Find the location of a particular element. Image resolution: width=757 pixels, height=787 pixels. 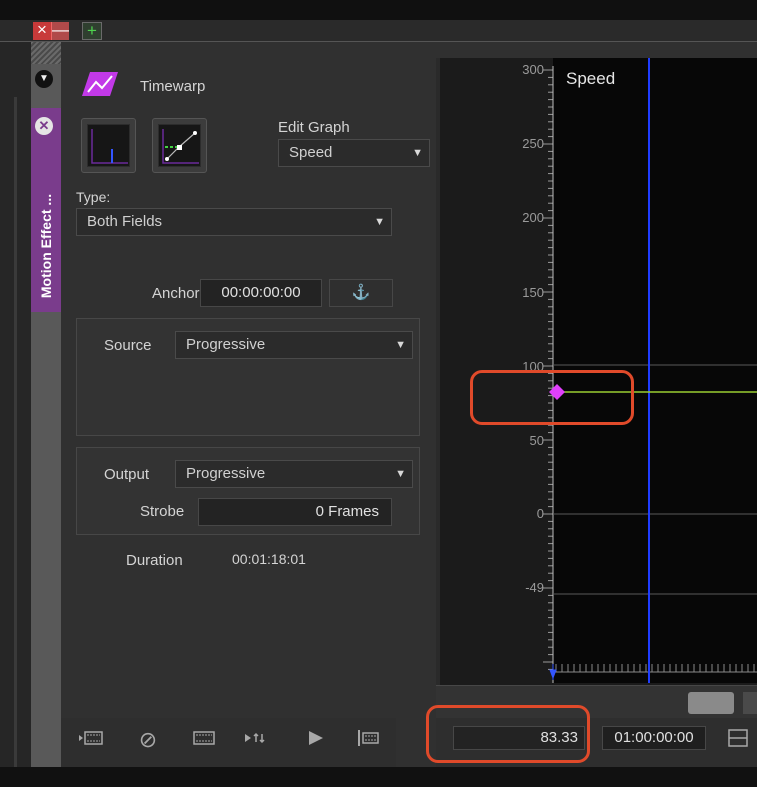

value-field-highlight-annotation is located at coordinates (508, 734).